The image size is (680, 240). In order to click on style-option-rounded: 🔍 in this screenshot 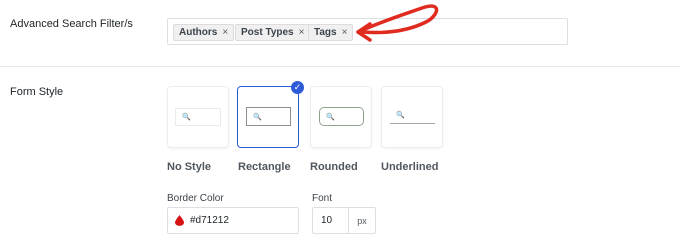, I will do `click(341, 117)`.